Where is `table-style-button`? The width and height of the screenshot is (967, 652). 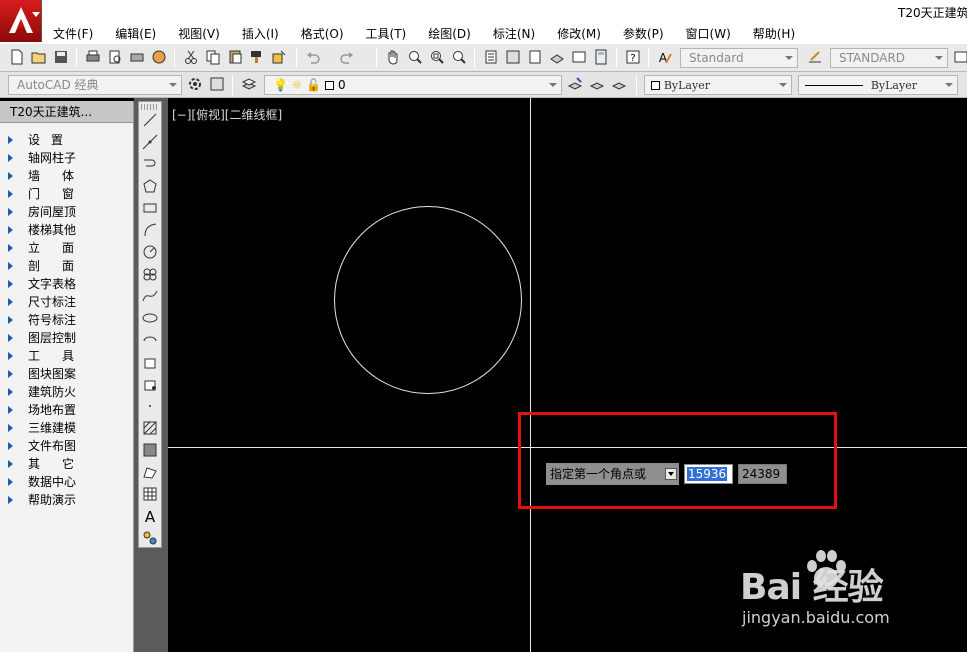 table-style-button is located at coordinates (959, 57).